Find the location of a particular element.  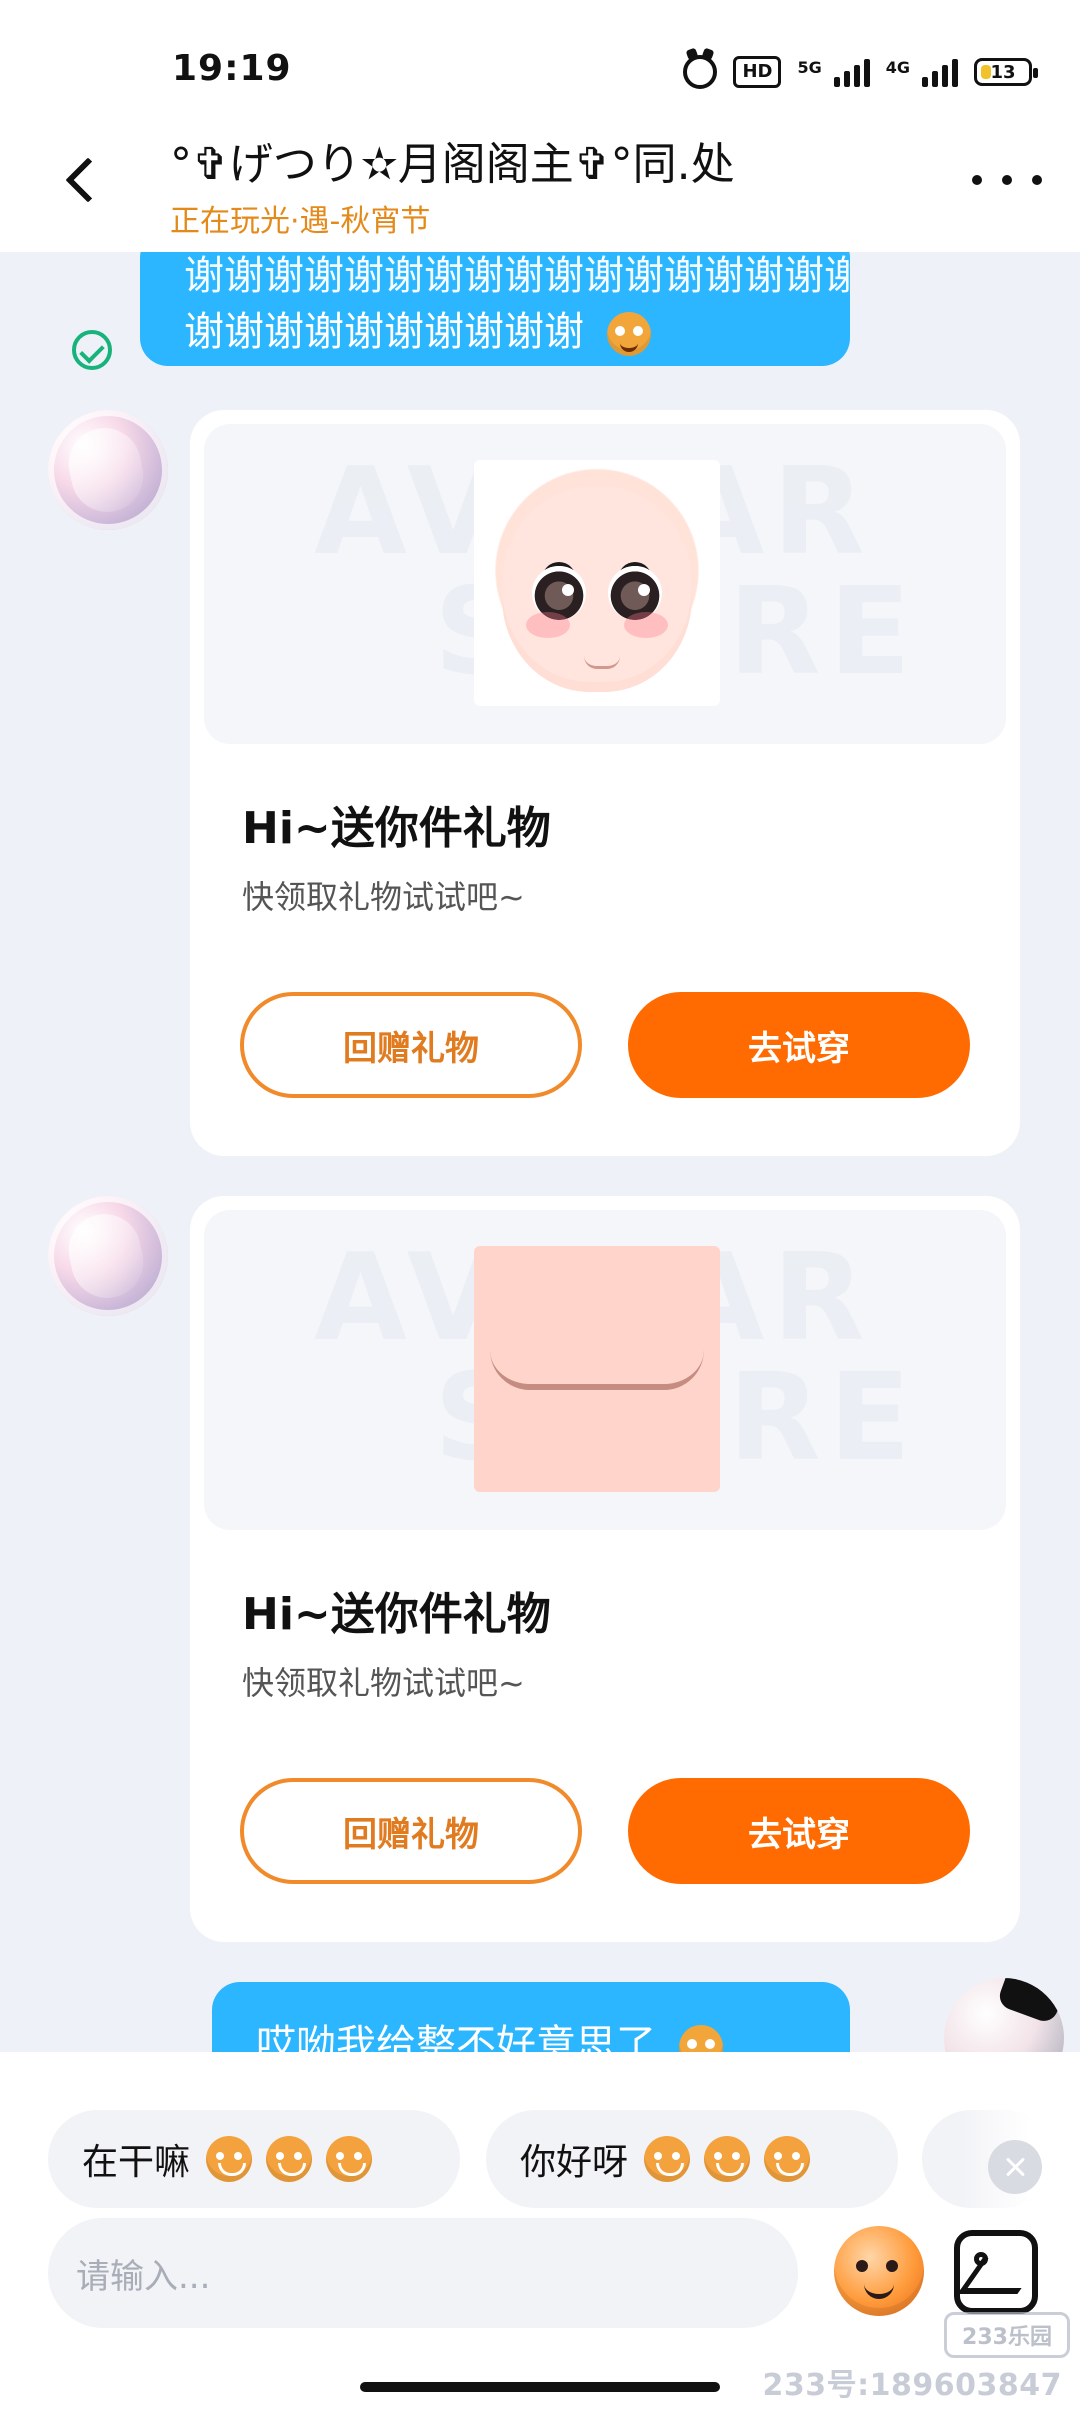

battery-text: 13 is located at coordinates (1003, 72).